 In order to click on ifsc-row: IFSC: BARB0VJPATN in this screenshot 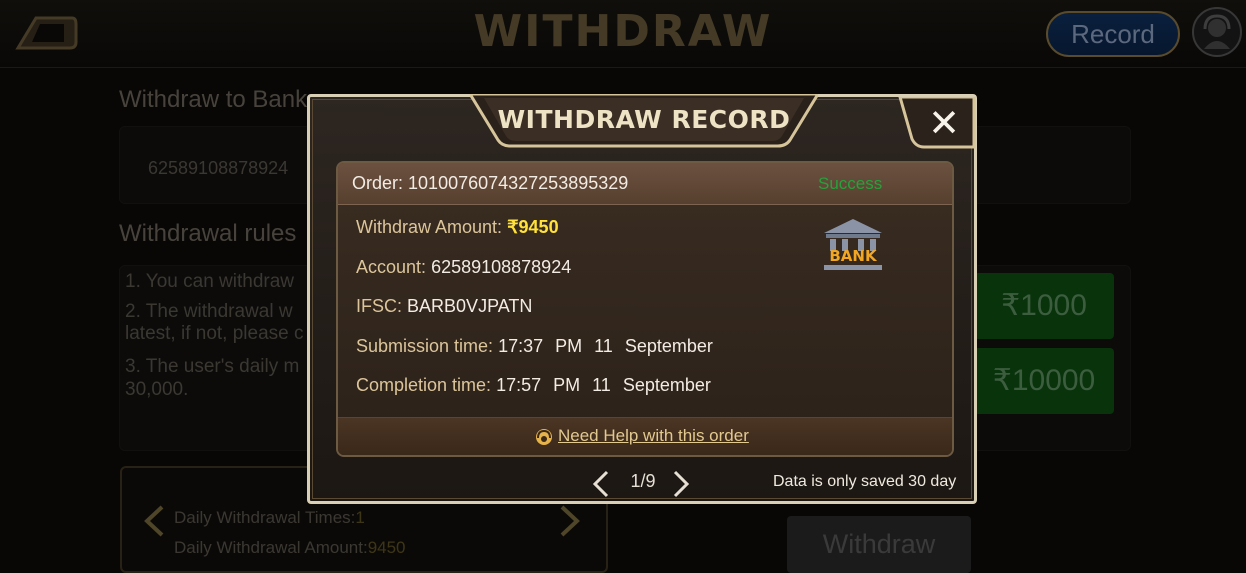, I will do `click(444, 306)`.